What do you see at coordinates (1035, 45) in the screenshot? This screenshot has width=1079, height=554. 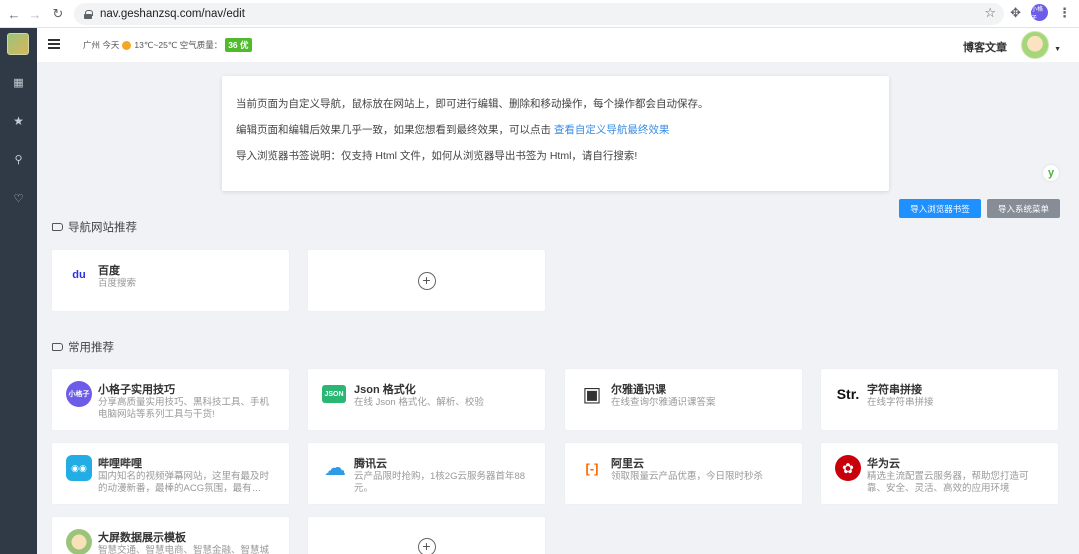 I see `user-avatar` at bounding box center [1035, 45].